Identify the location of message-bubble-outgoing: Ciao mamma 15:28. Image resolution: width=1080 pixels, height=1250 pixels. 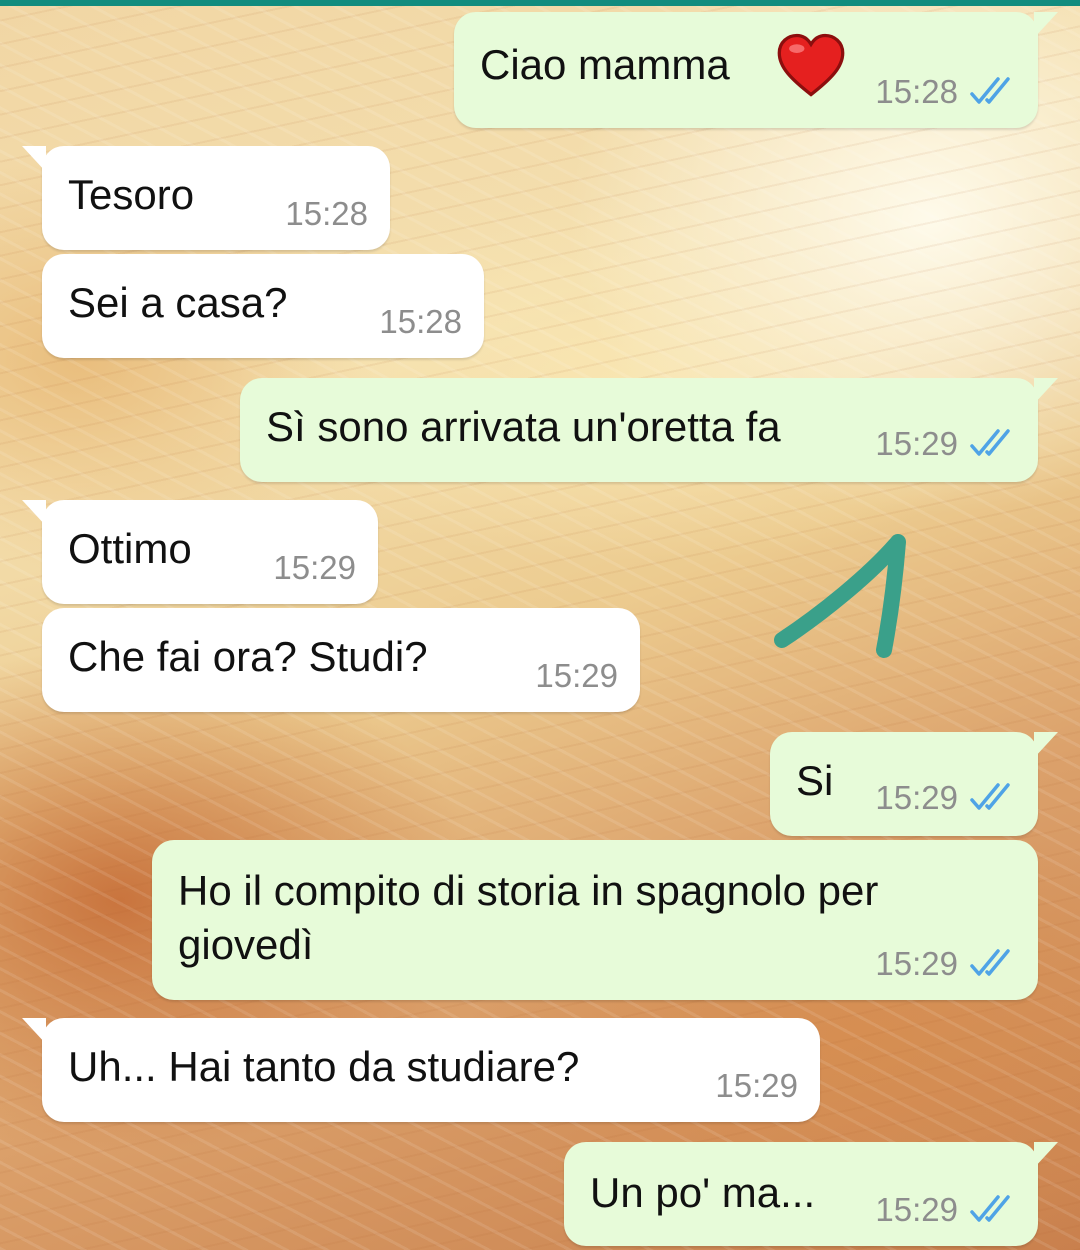
(756, 70).